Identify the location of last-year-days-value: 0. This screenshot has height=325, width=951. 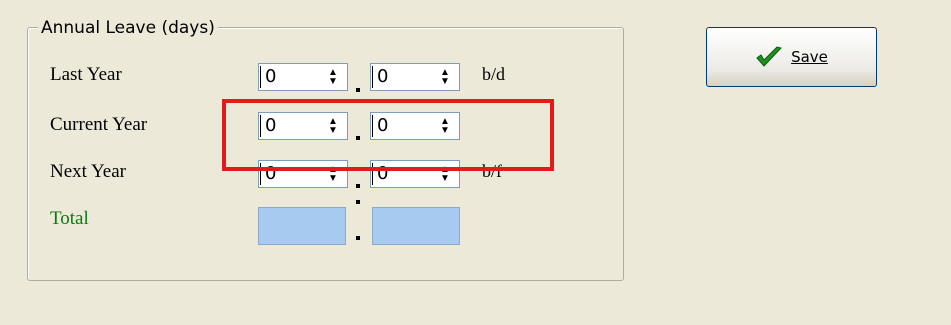
(291, 77).